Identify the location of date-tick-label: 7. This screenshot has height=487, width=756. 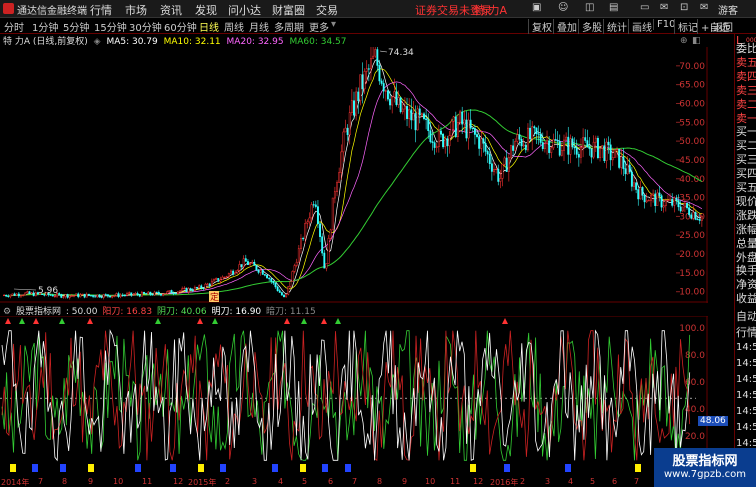
(637, 481).